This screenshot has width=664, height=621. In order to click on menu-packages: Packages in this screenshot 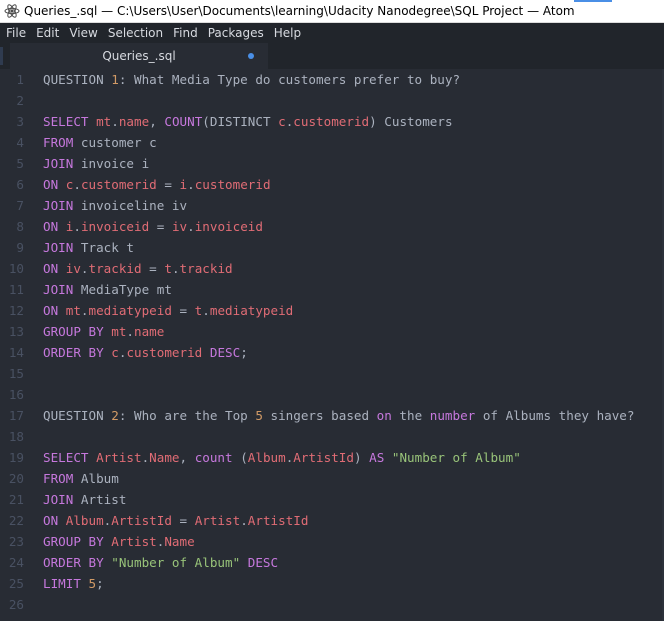, I will do `click(236, 33)`.